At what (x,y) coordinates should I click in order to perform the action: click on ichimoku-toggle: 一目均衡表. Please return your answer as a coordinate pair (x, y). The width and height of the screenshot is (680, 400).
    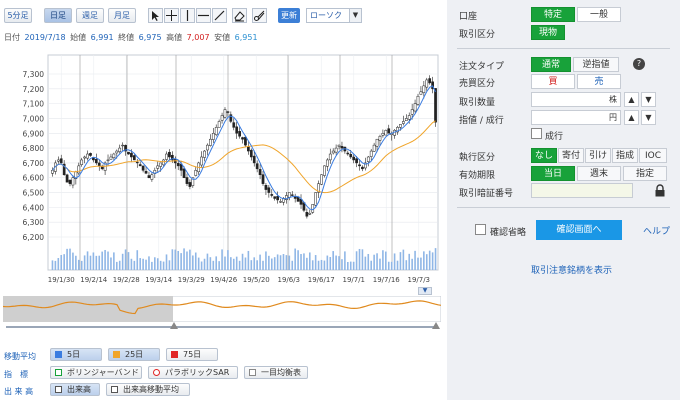
    Looking at the image, I should click on (276, 372).